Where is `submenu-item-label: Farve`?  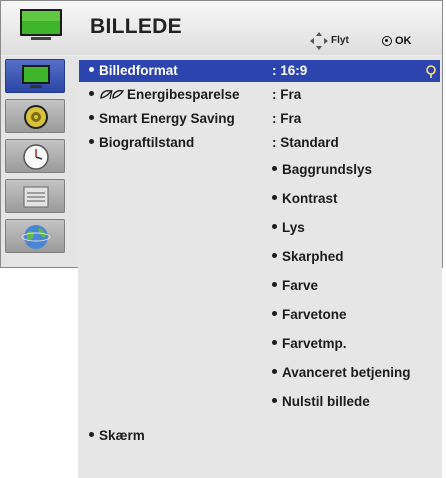 submenu-item-label: Farve is located at coordinates (300, 285).